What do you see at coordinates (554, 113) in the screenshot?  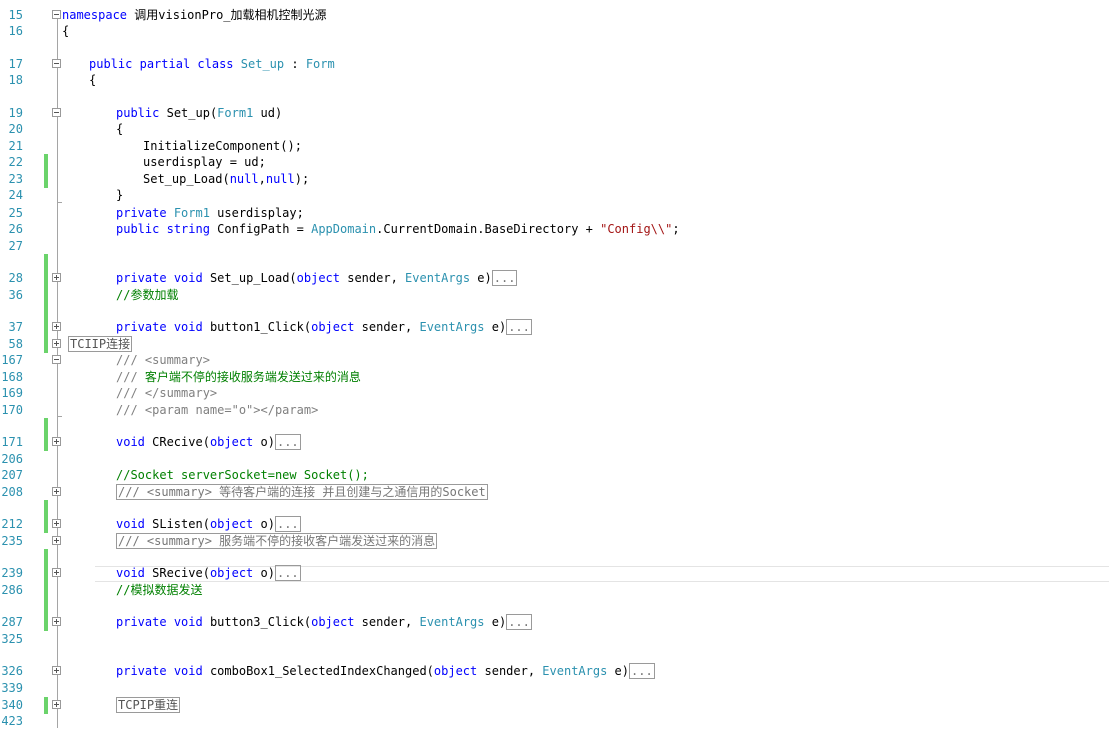 I see `code-line: 19 public Set_up(Form1 ud)` at bounding box center [554, 113].